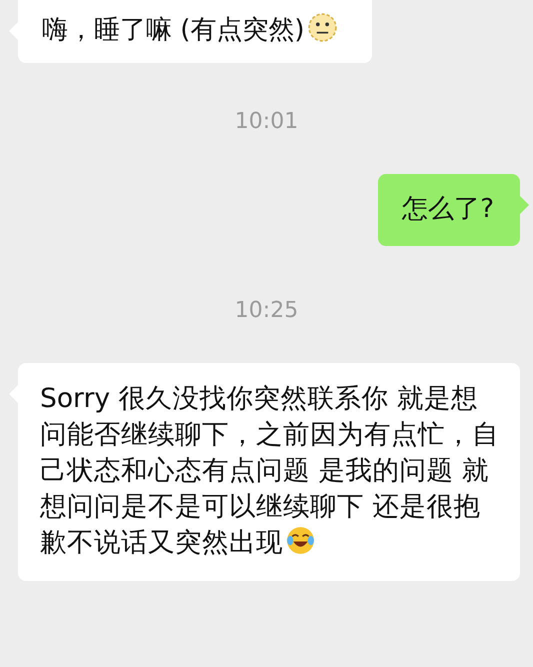  I want to click on laughing-face-icon, so click(300, 540).